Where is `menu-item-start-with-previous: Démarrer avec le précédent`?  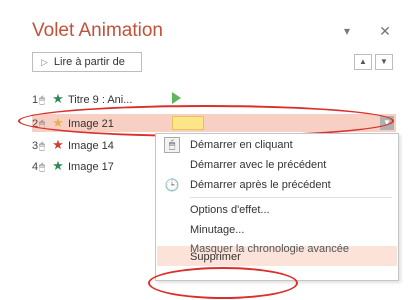
menu-item-start-with-previous: Démarrer avec le précédent is located at coordinates (258, 165).